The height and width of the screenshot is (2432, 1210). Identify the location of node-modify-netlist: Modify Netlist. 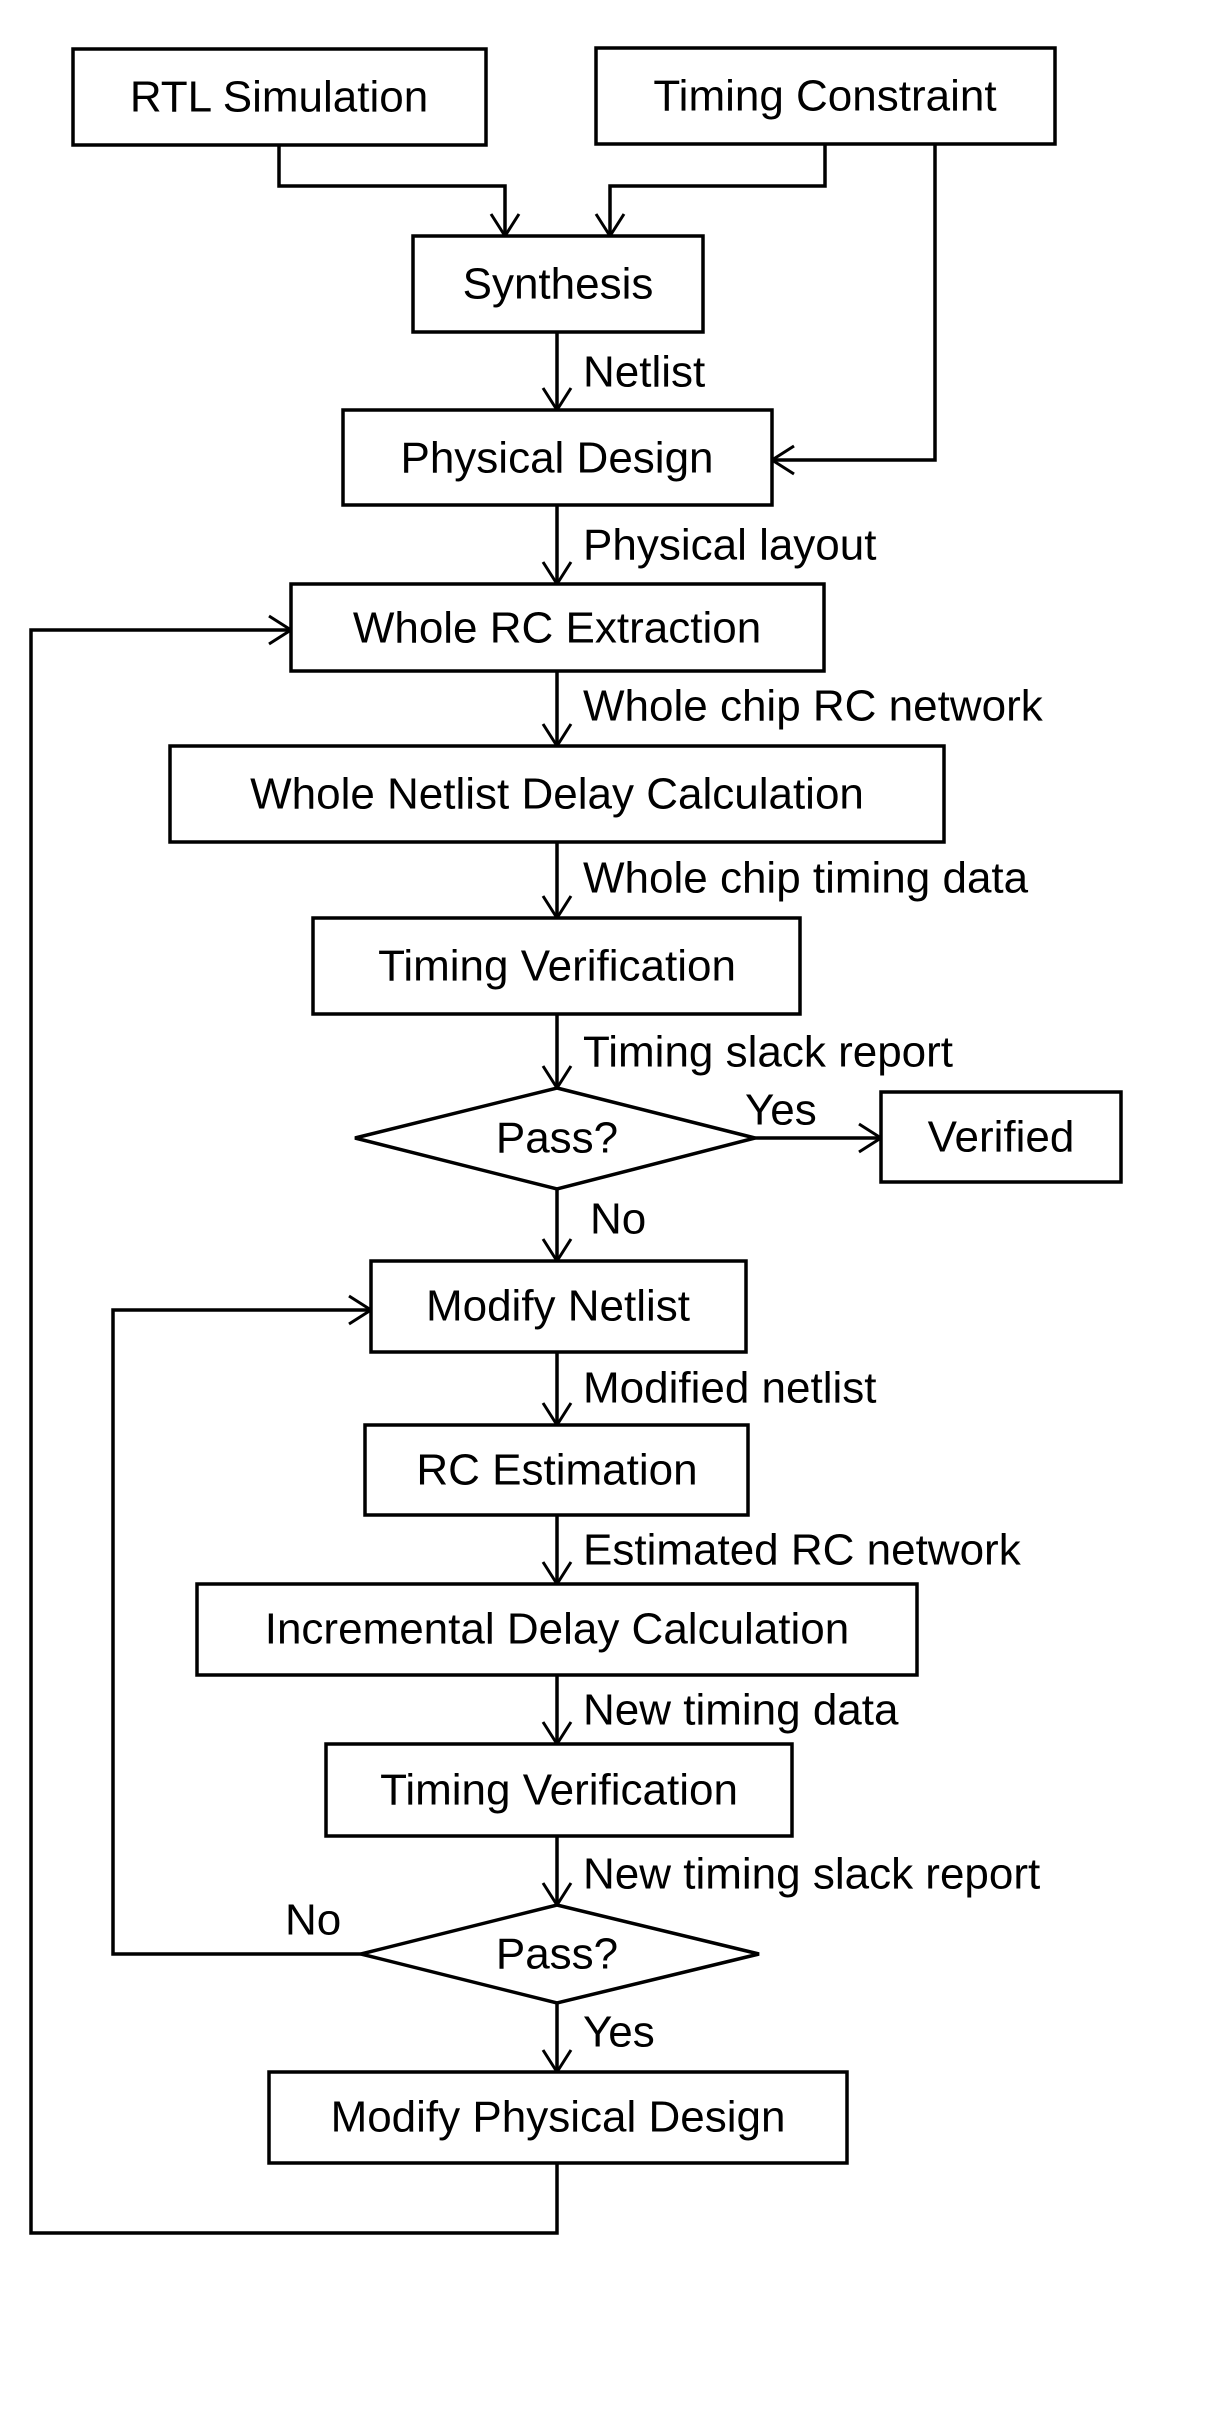
(558, 1306).